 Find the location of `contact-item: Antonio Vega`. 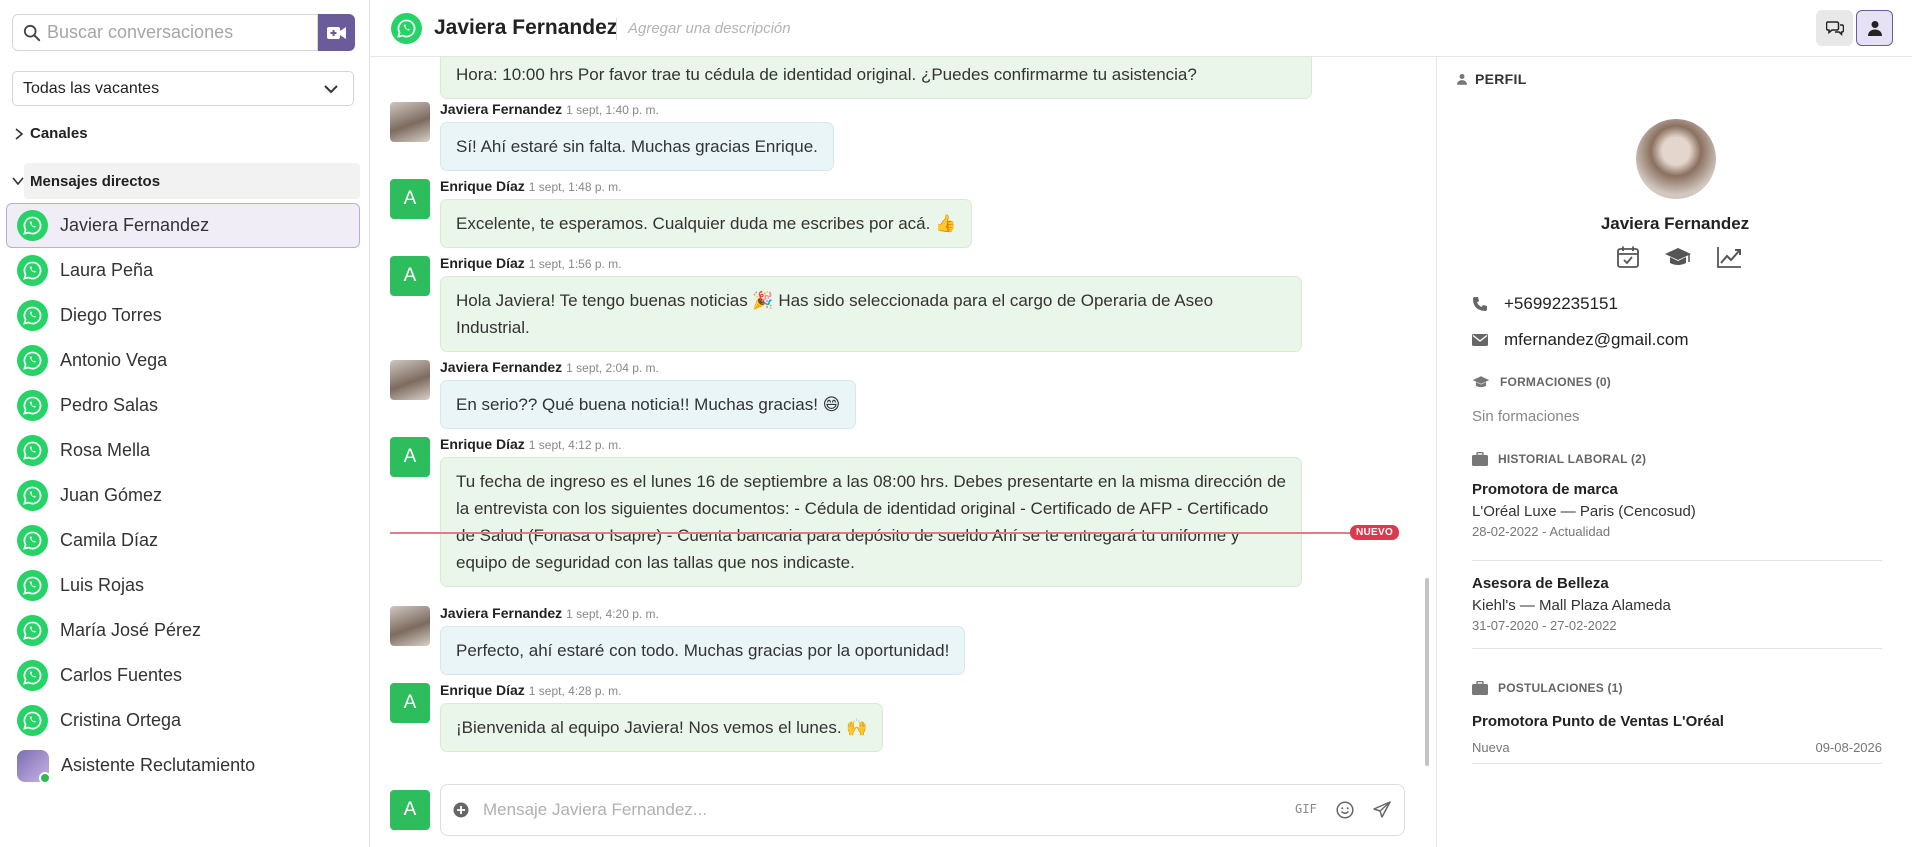

contact-item: Antonio Vega is located at coordinates (183, 360).